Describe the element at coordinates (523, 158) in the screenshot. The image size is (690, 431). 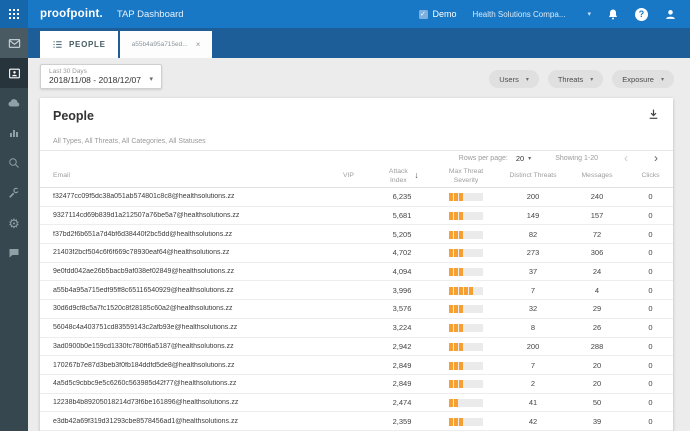
I see `rows-per-page-select: 20 ▾` at that location.